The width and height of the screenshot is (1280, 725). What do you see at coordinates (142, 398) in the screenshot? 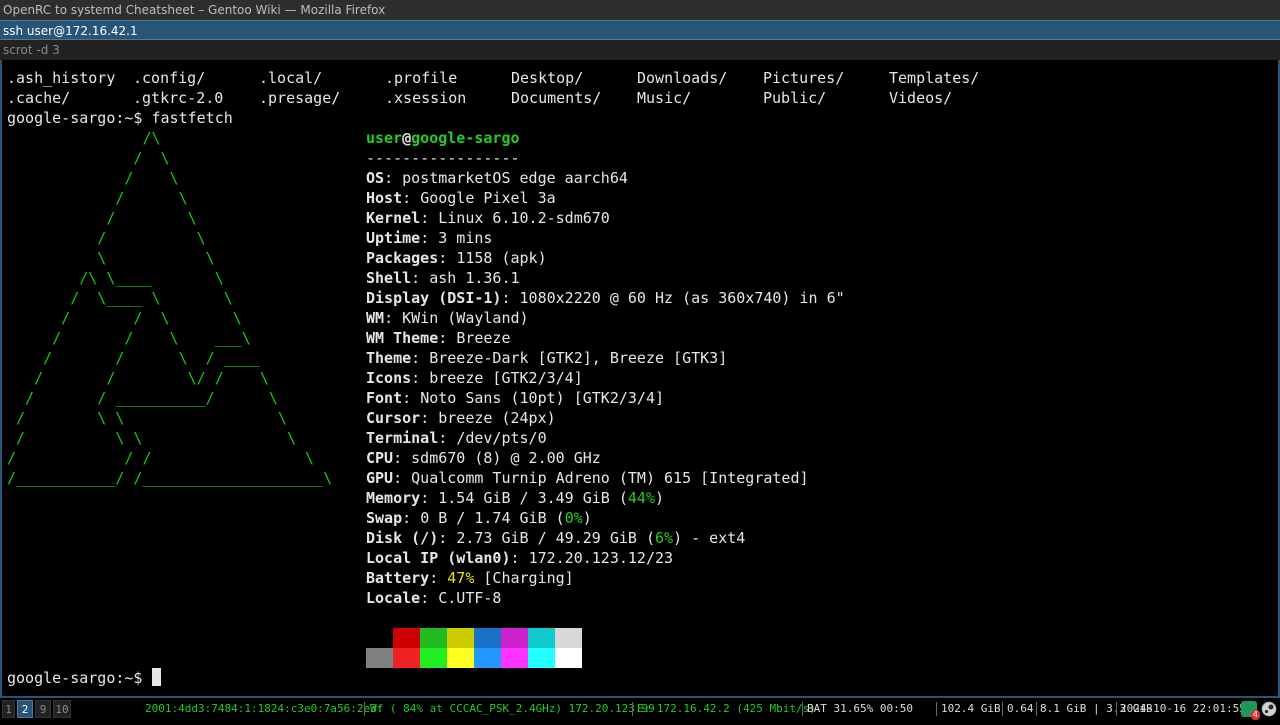
I see `ascii-line: / / __________/ \` at bounding box center [142, 398].